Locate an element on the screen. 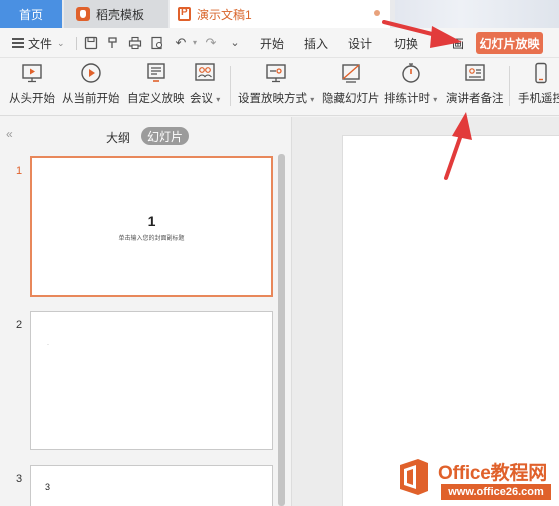 The height and width of the screenshot is (506, 559). from-start-label: 从头开始 is located at coordinates (32, 99).